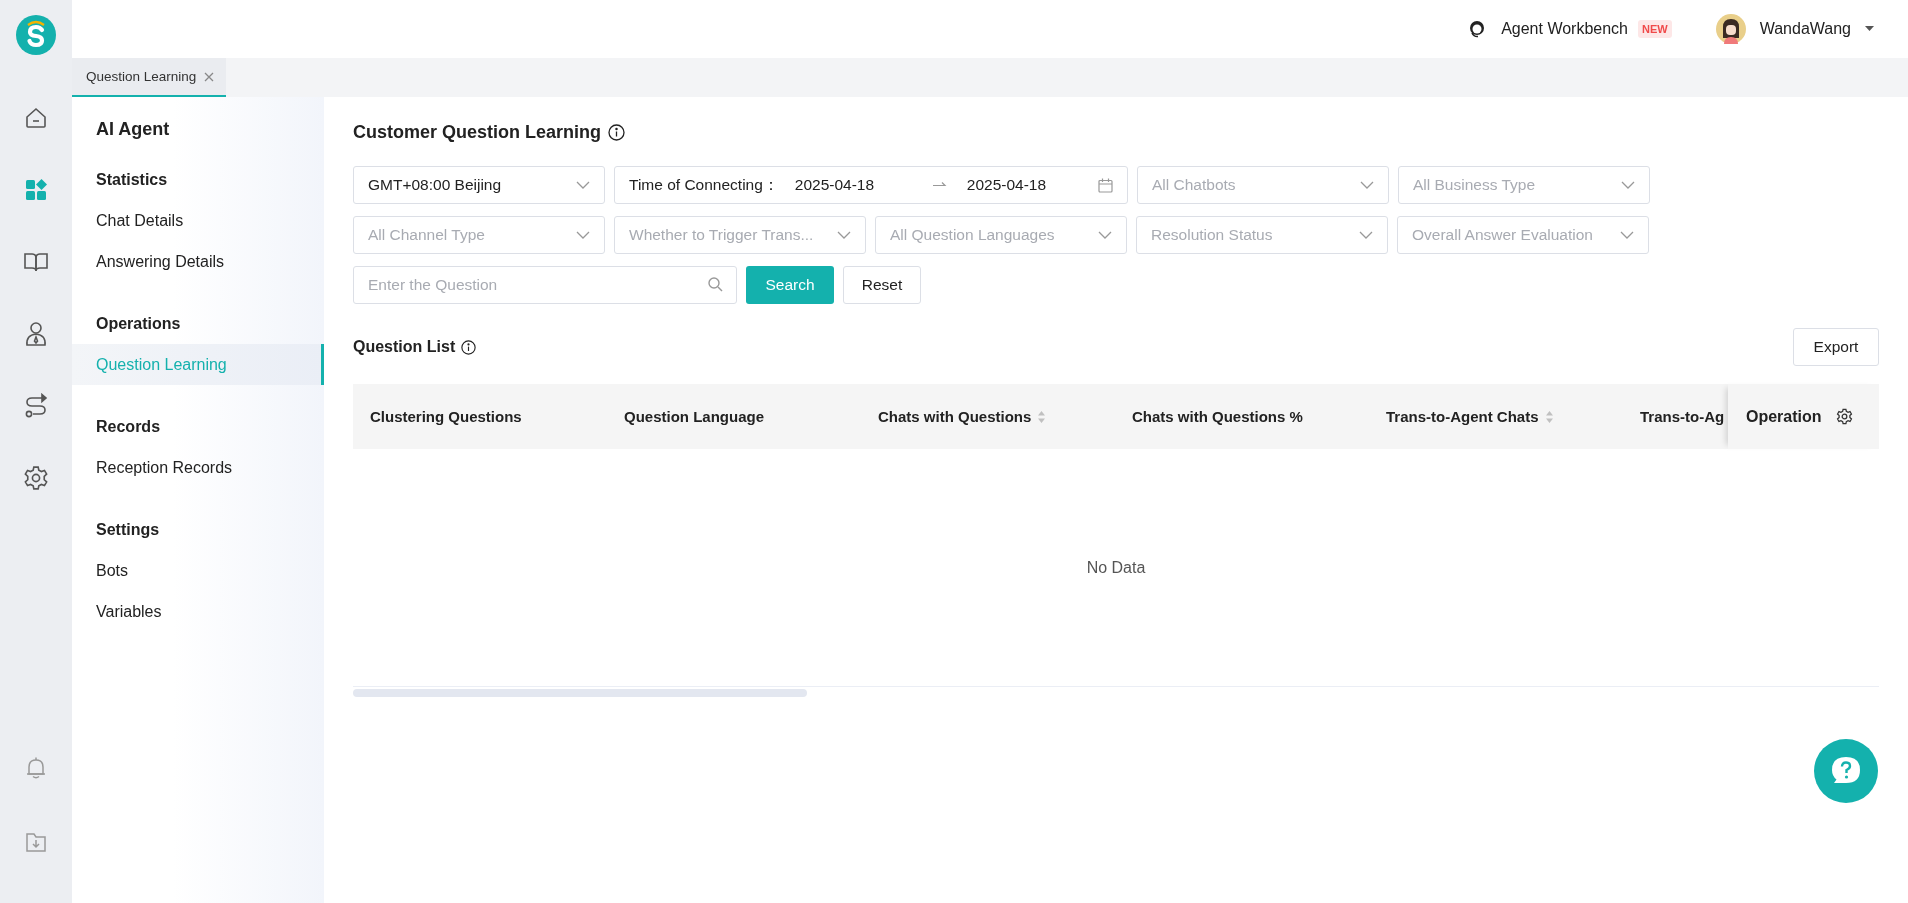 Image resolution: width=1908 pixels, height=903 pixels. I want to click on filter-dropdown: GMT+08:00 Beijing, so click(479, 185).